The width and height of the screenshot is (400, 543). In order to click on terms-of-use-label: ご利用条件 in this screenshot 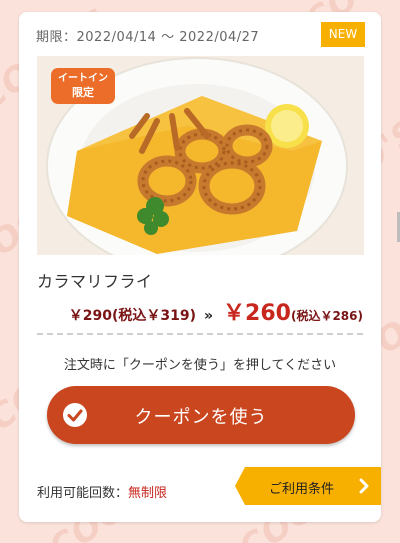, I will do `click(302, 489)`.